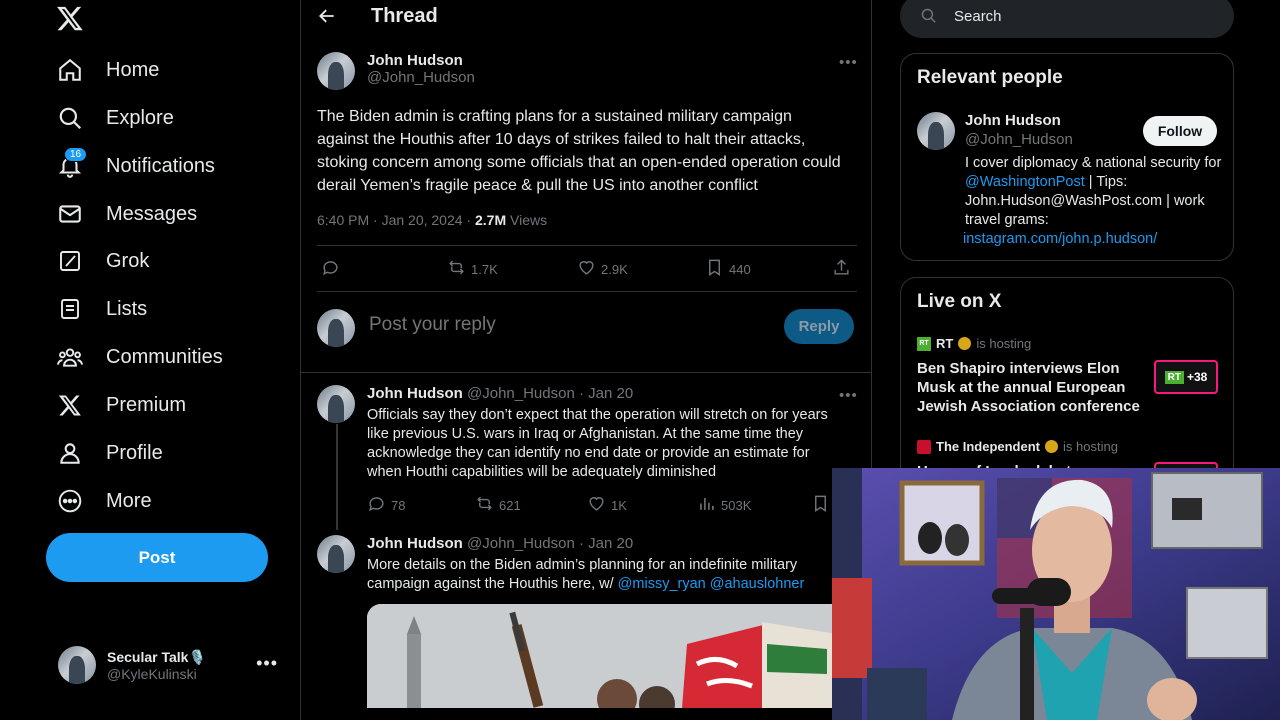  Describe the element at coordinates (1180, 131) in the screenshot. I see `follow-button: Follow` at that location.